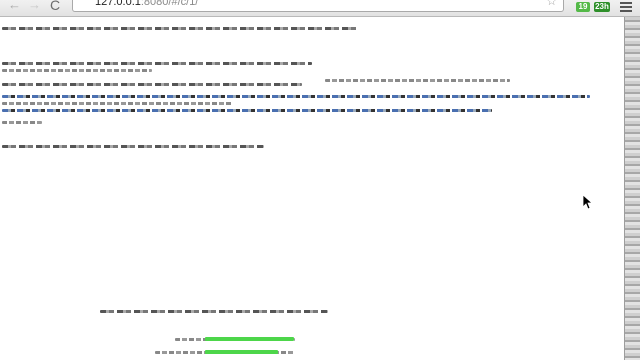  I want to click on url-text: 127.0.0.1:8080/#/c/1/, so click(146, 4).